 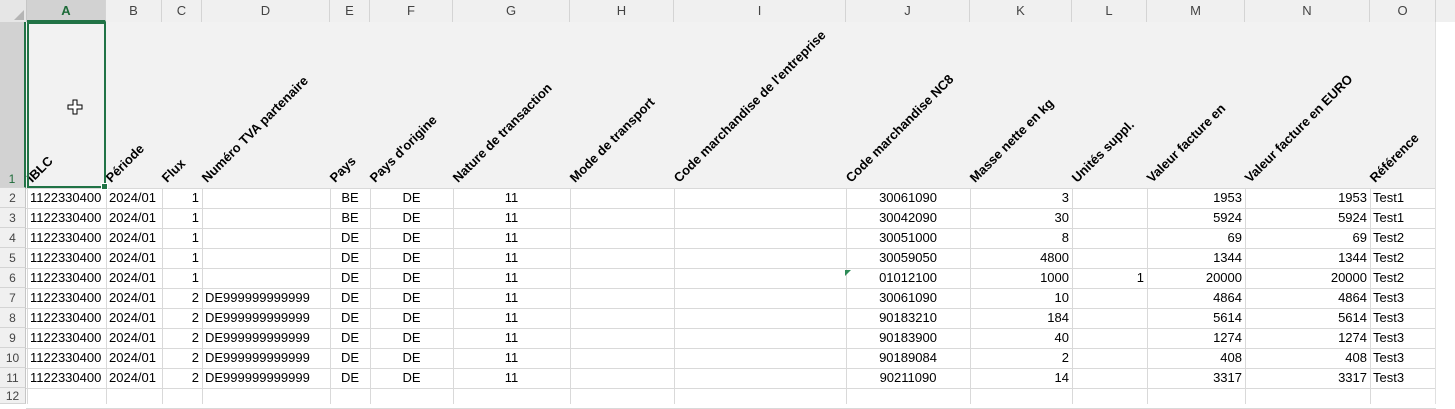 What do you see at coordinates (66, 258) in the screenshot?
I see `cell-a5: 1122330400` at bounding box center [66, 258].